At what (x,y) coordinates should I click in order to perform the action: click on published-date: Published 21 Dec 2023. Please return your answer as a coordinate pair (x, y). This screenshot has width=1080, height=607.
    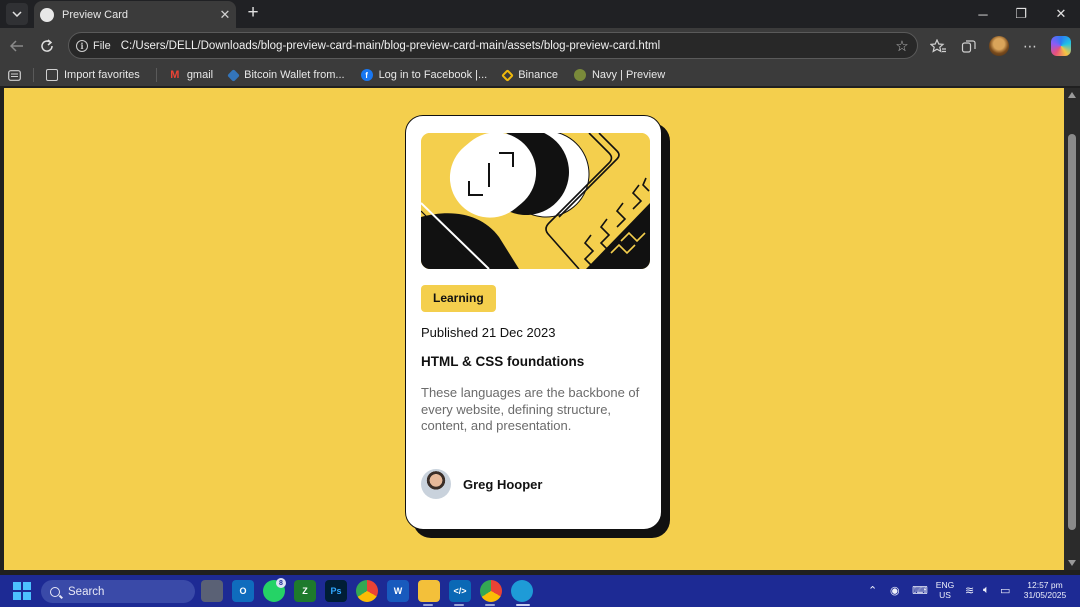
    Looking at the image, I should click on (488, 332).